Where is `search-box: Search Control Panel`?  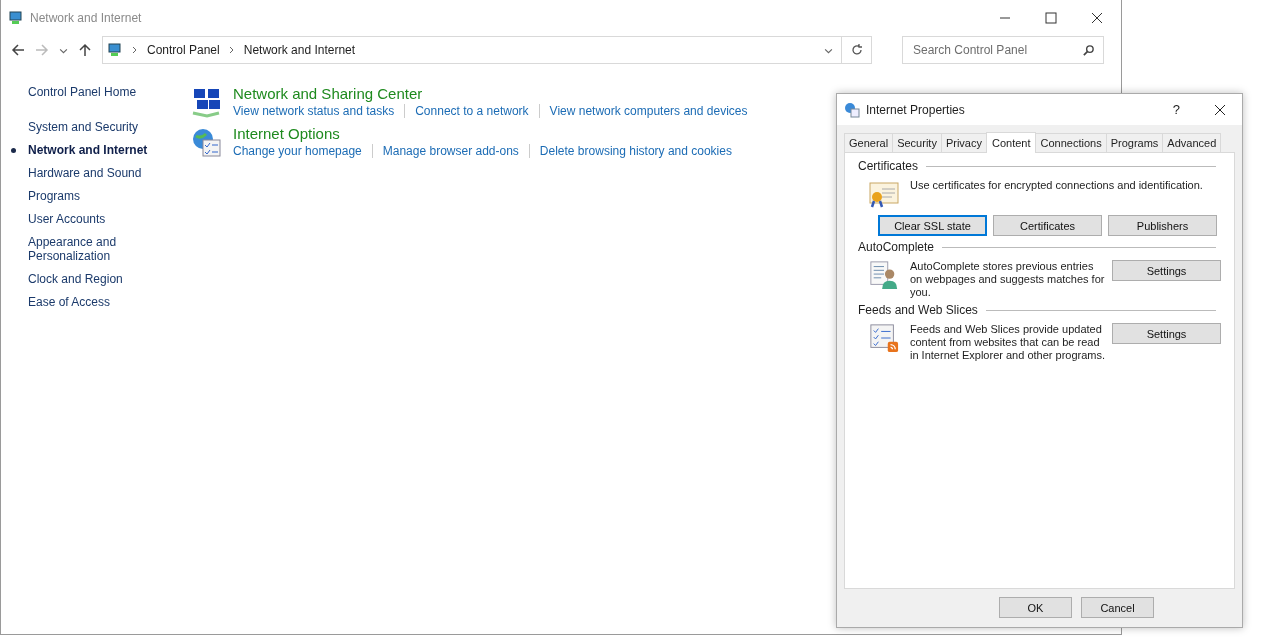 search-box: Search Control Panel is located at coordinates (1003, 50).